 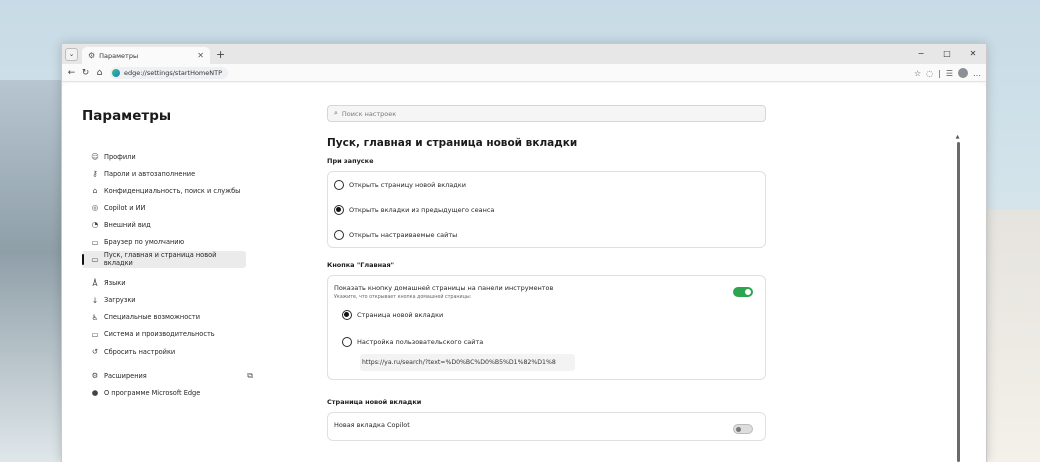 I want to click on sidebar-item-start-home-ntp: ▭ Пуск, главная и страница новой вкладки, so click(x=164, y=259).